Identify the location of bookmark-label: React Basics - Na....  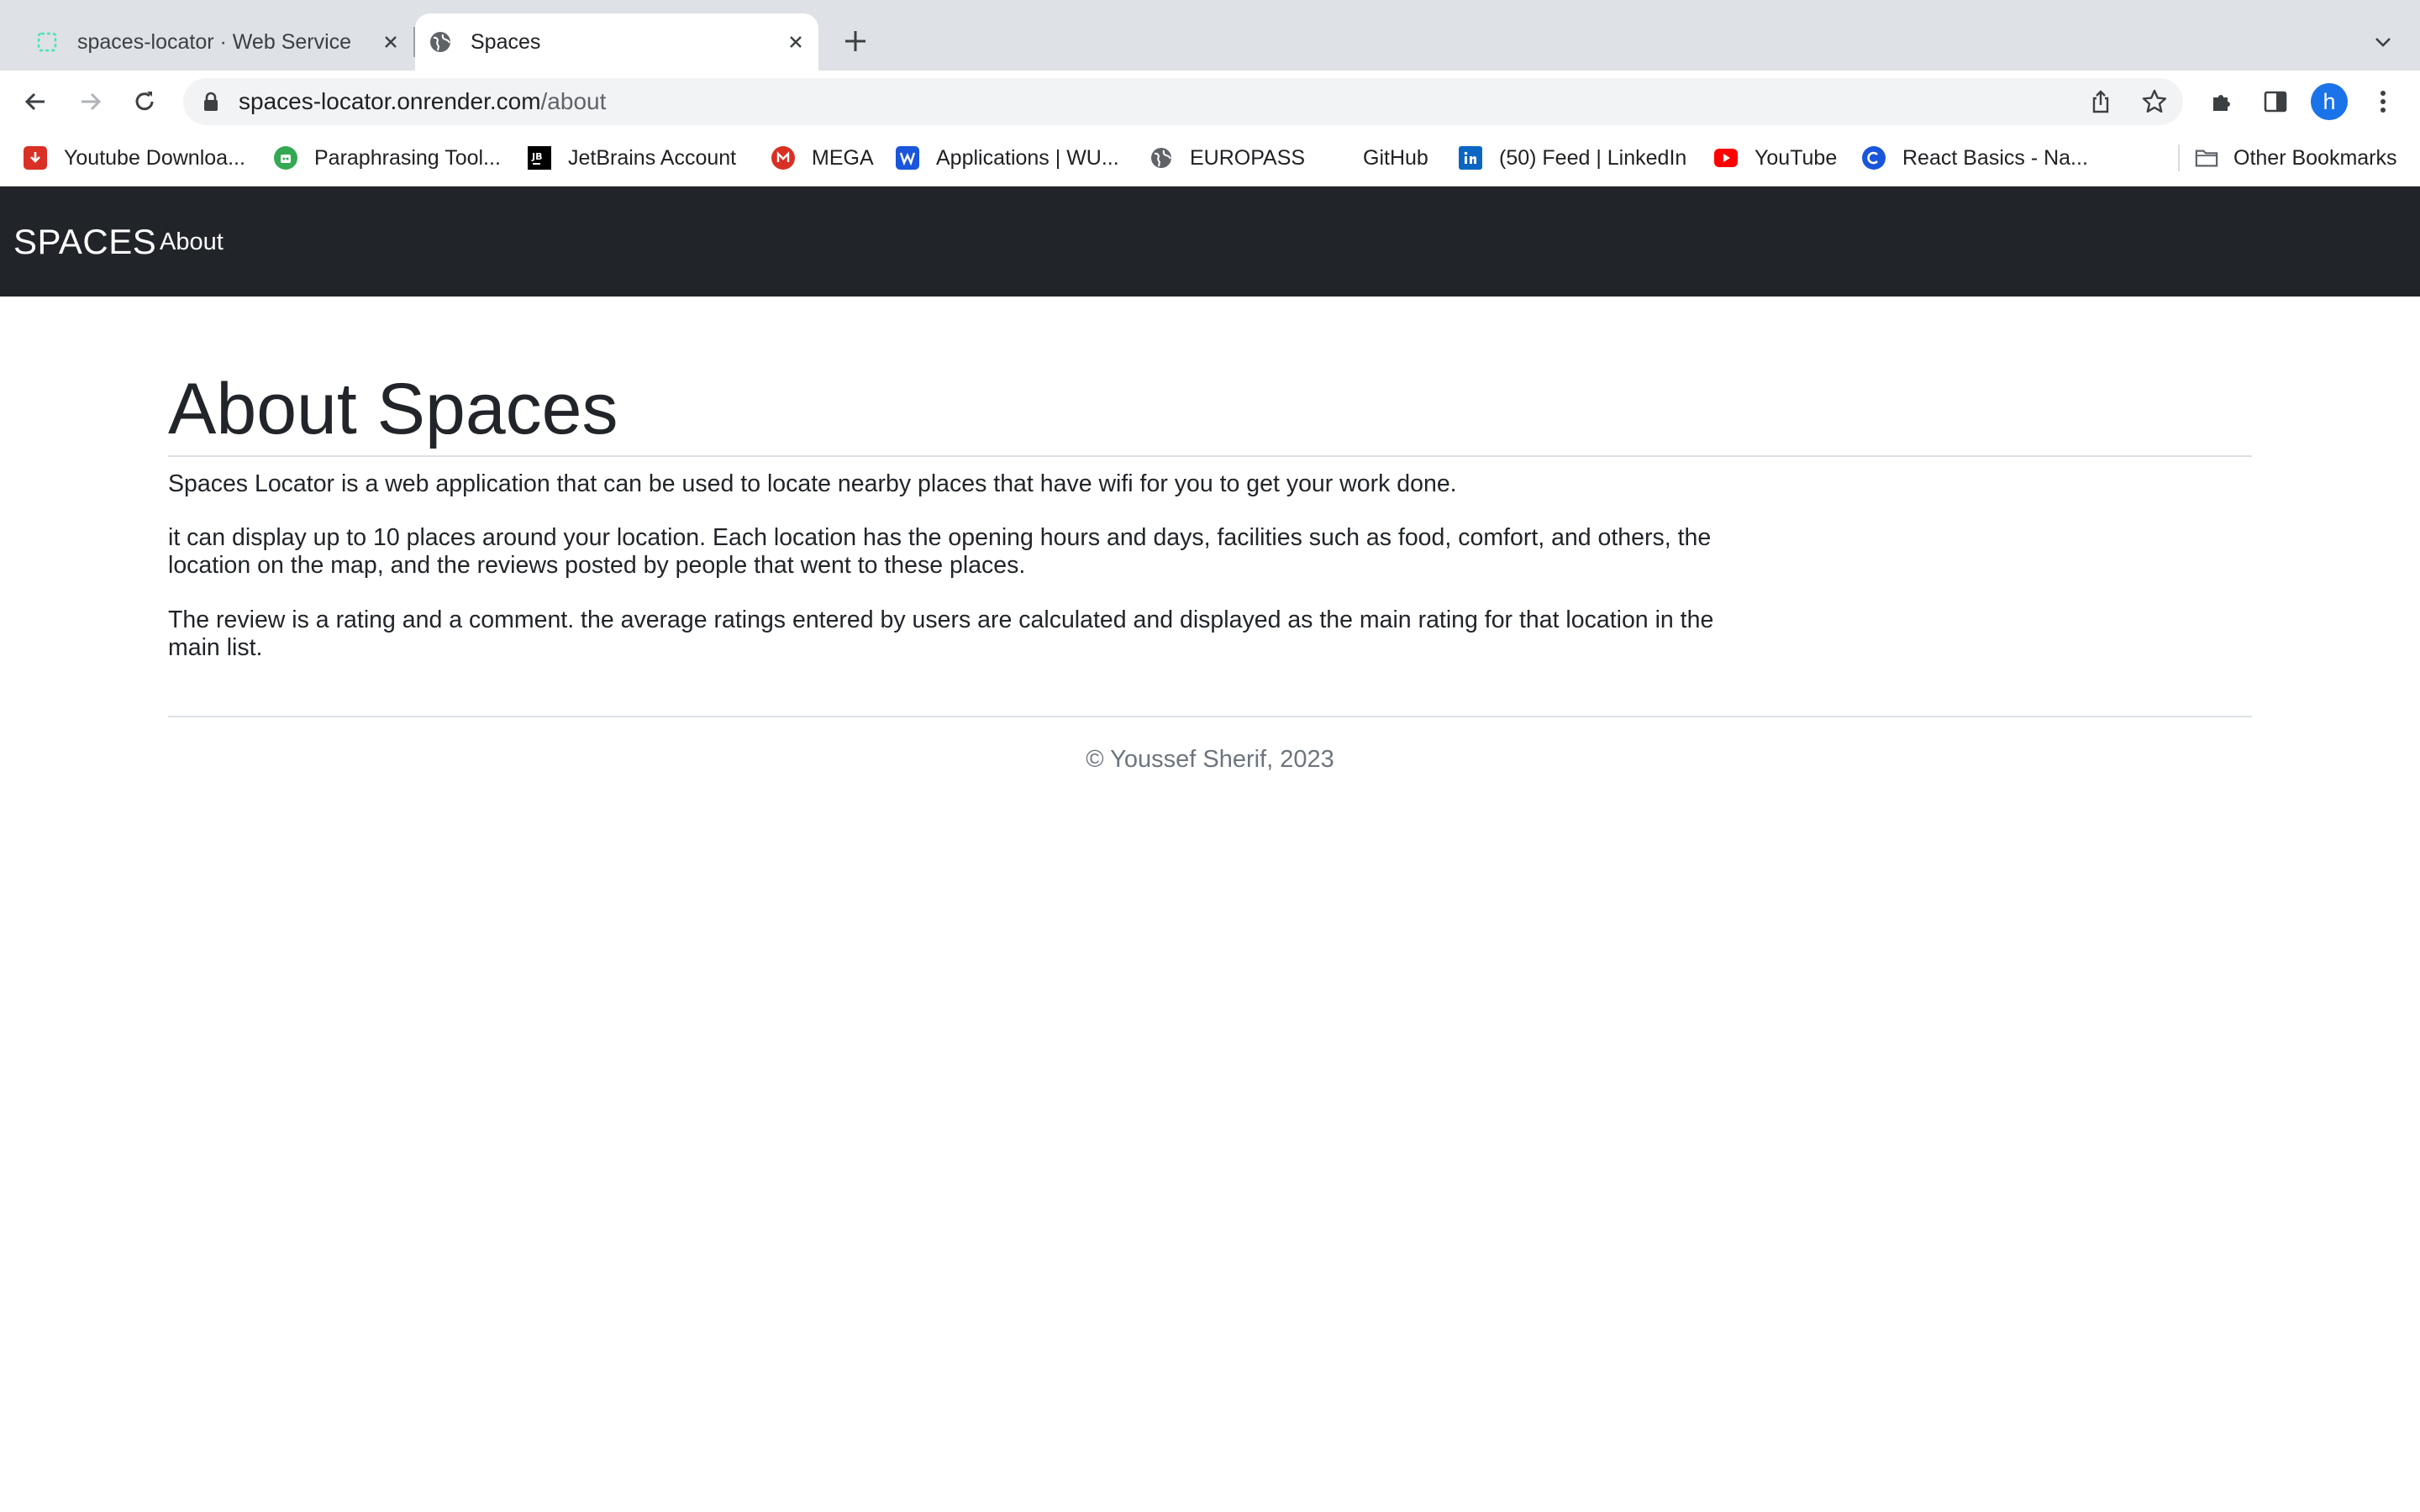
(1995, 157).